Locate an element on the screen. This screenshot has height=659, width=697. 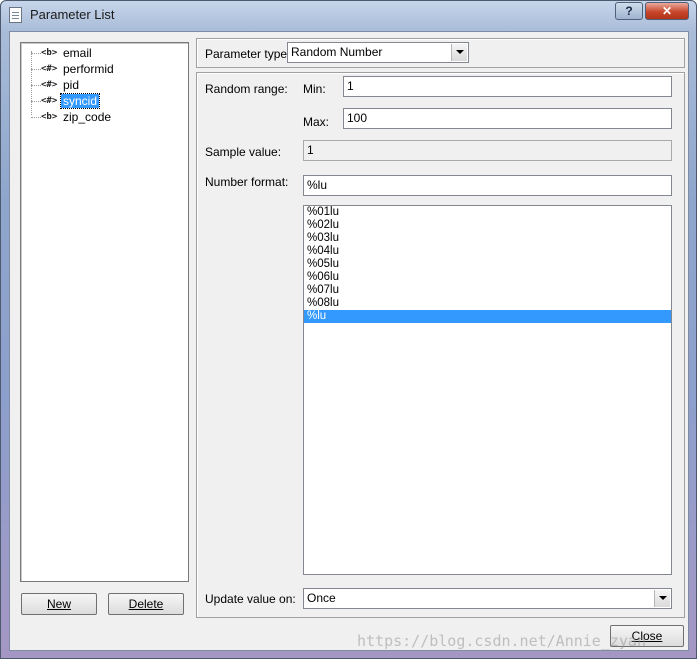
random-range-label: Random range: is located at coordinates (246, 89).